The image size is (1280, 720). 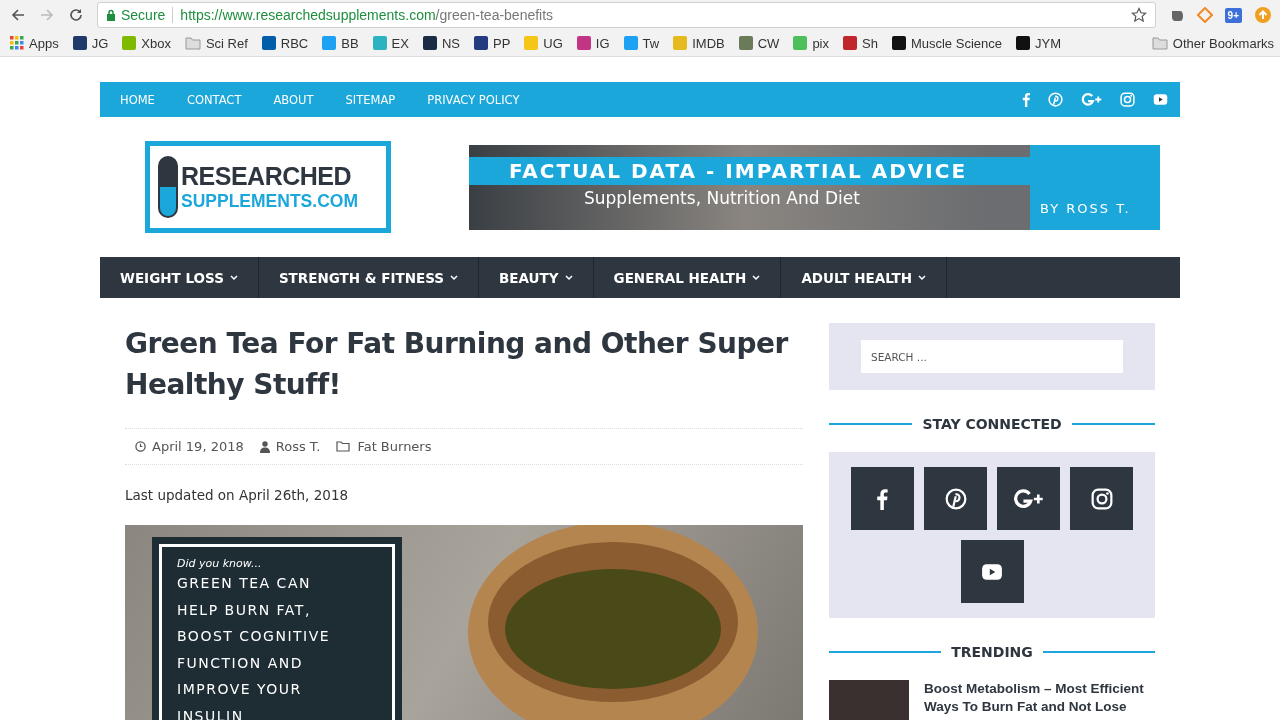 I want to click on menu-item: GENERAL HEALTH, so click(x=687, y=277).